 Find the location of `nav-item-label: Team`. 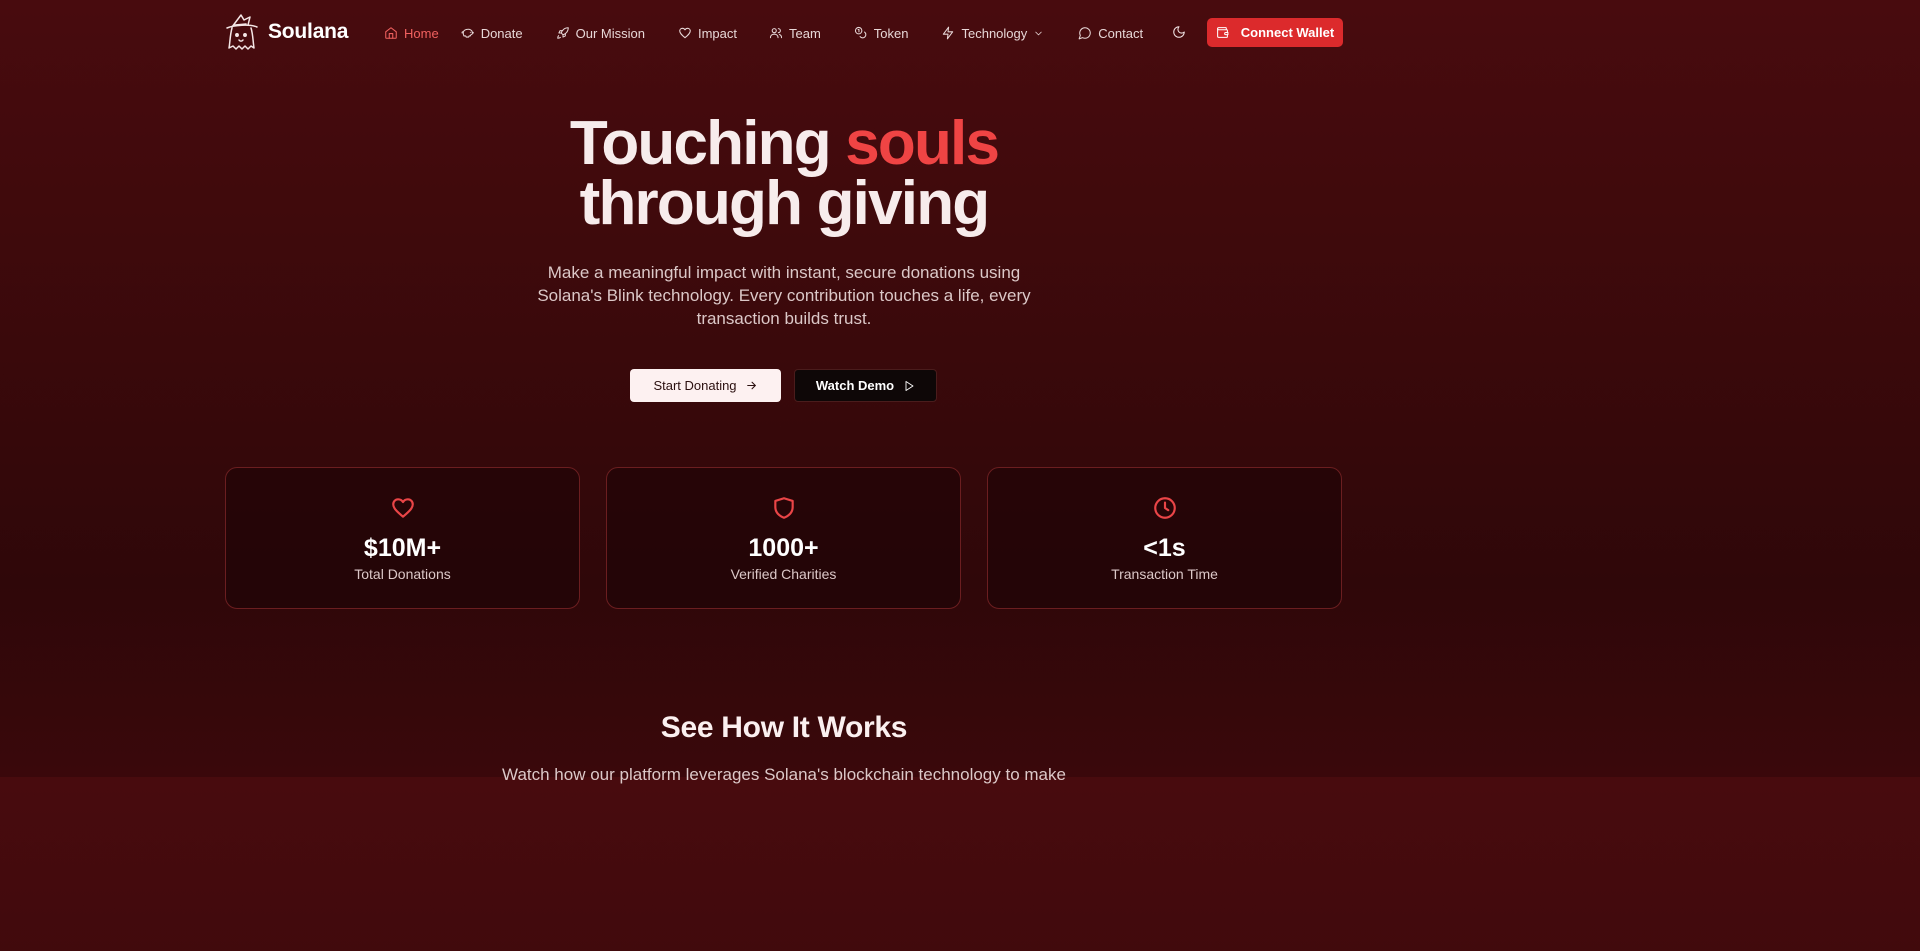

nav-item-label: Team is located at coordinates (804, 33).